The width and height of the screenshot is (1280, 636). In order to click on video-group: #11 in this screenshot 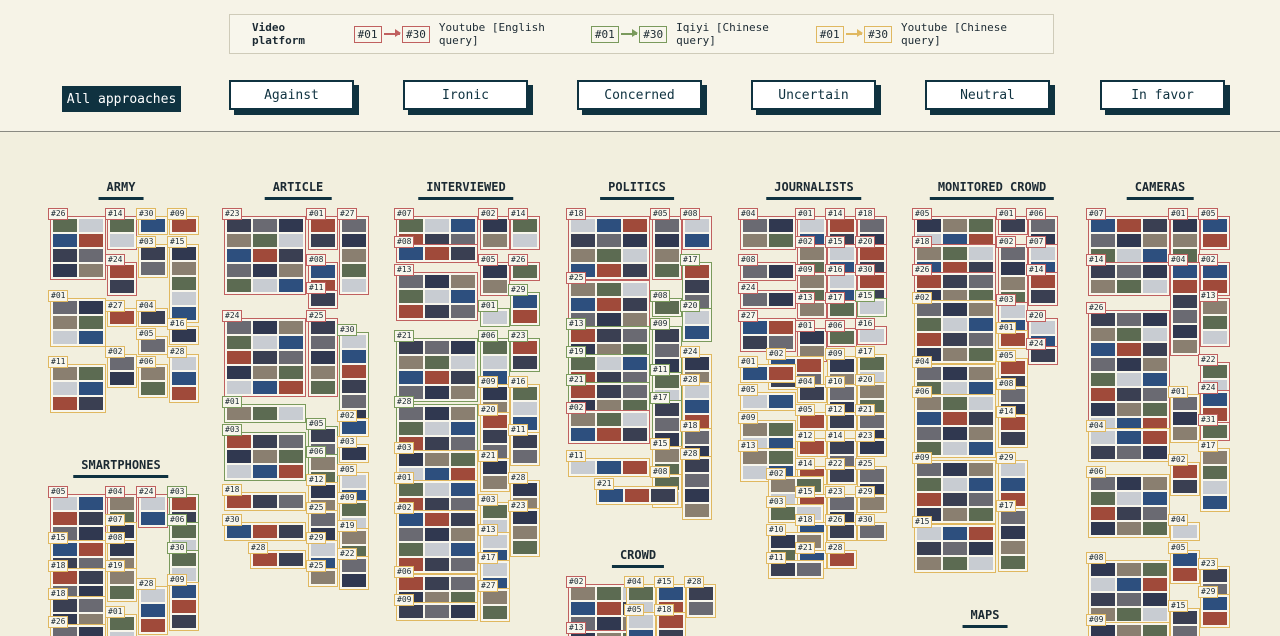, I will do `click(795, 565)`.